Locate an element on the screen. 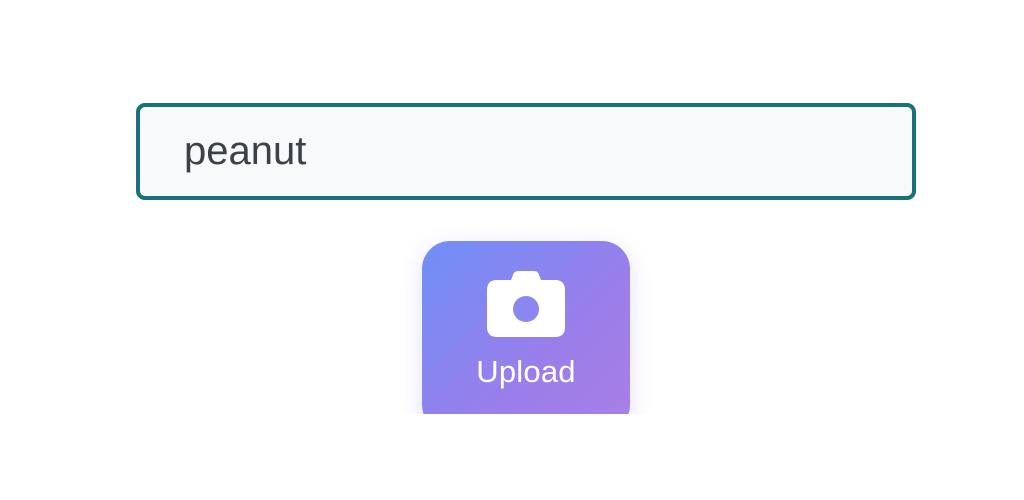 This screenshot has height=500, width=1024. upload-area: Upload is located at coordinates (530, 307).